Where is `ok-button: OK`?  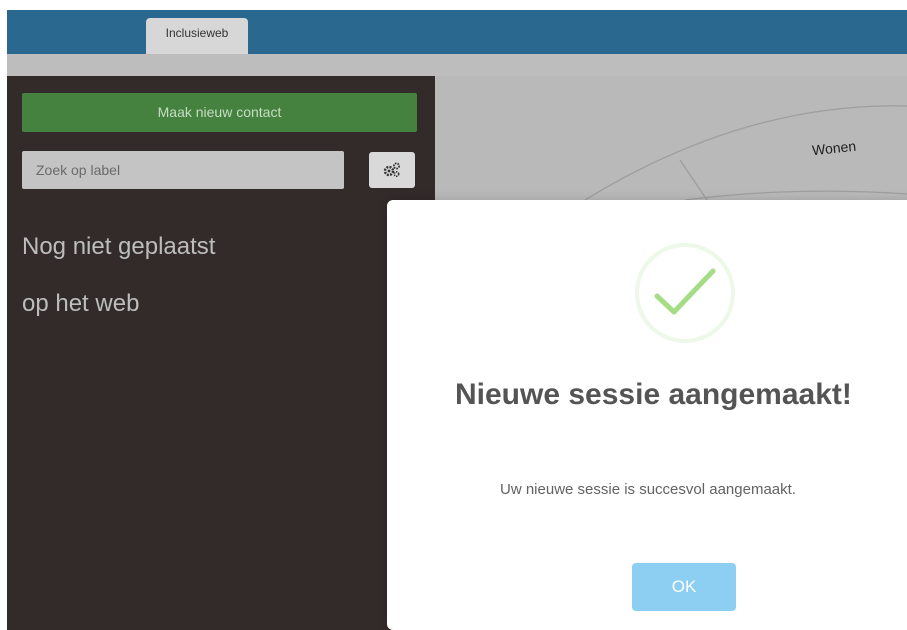 ok-button: OK is located at coordinates (684, 587).